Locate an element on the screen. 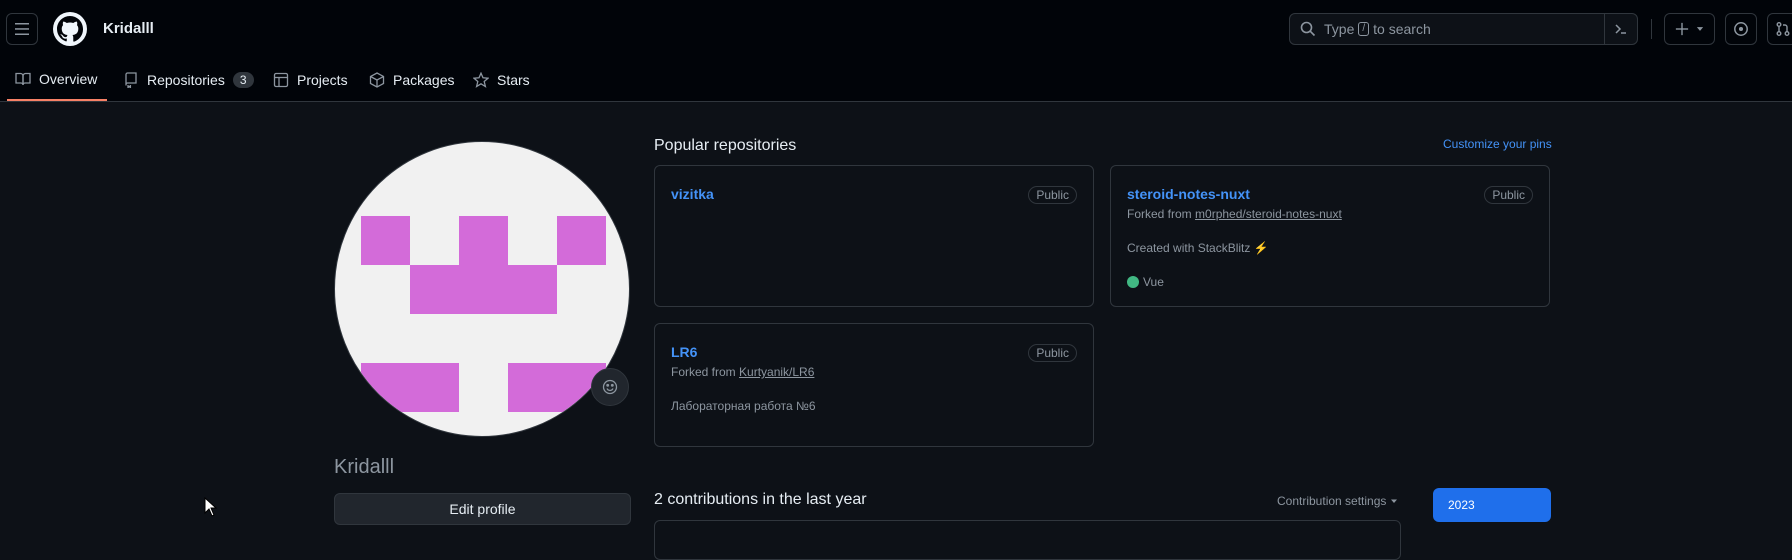  star-icon is located at coordinates (481, 80).